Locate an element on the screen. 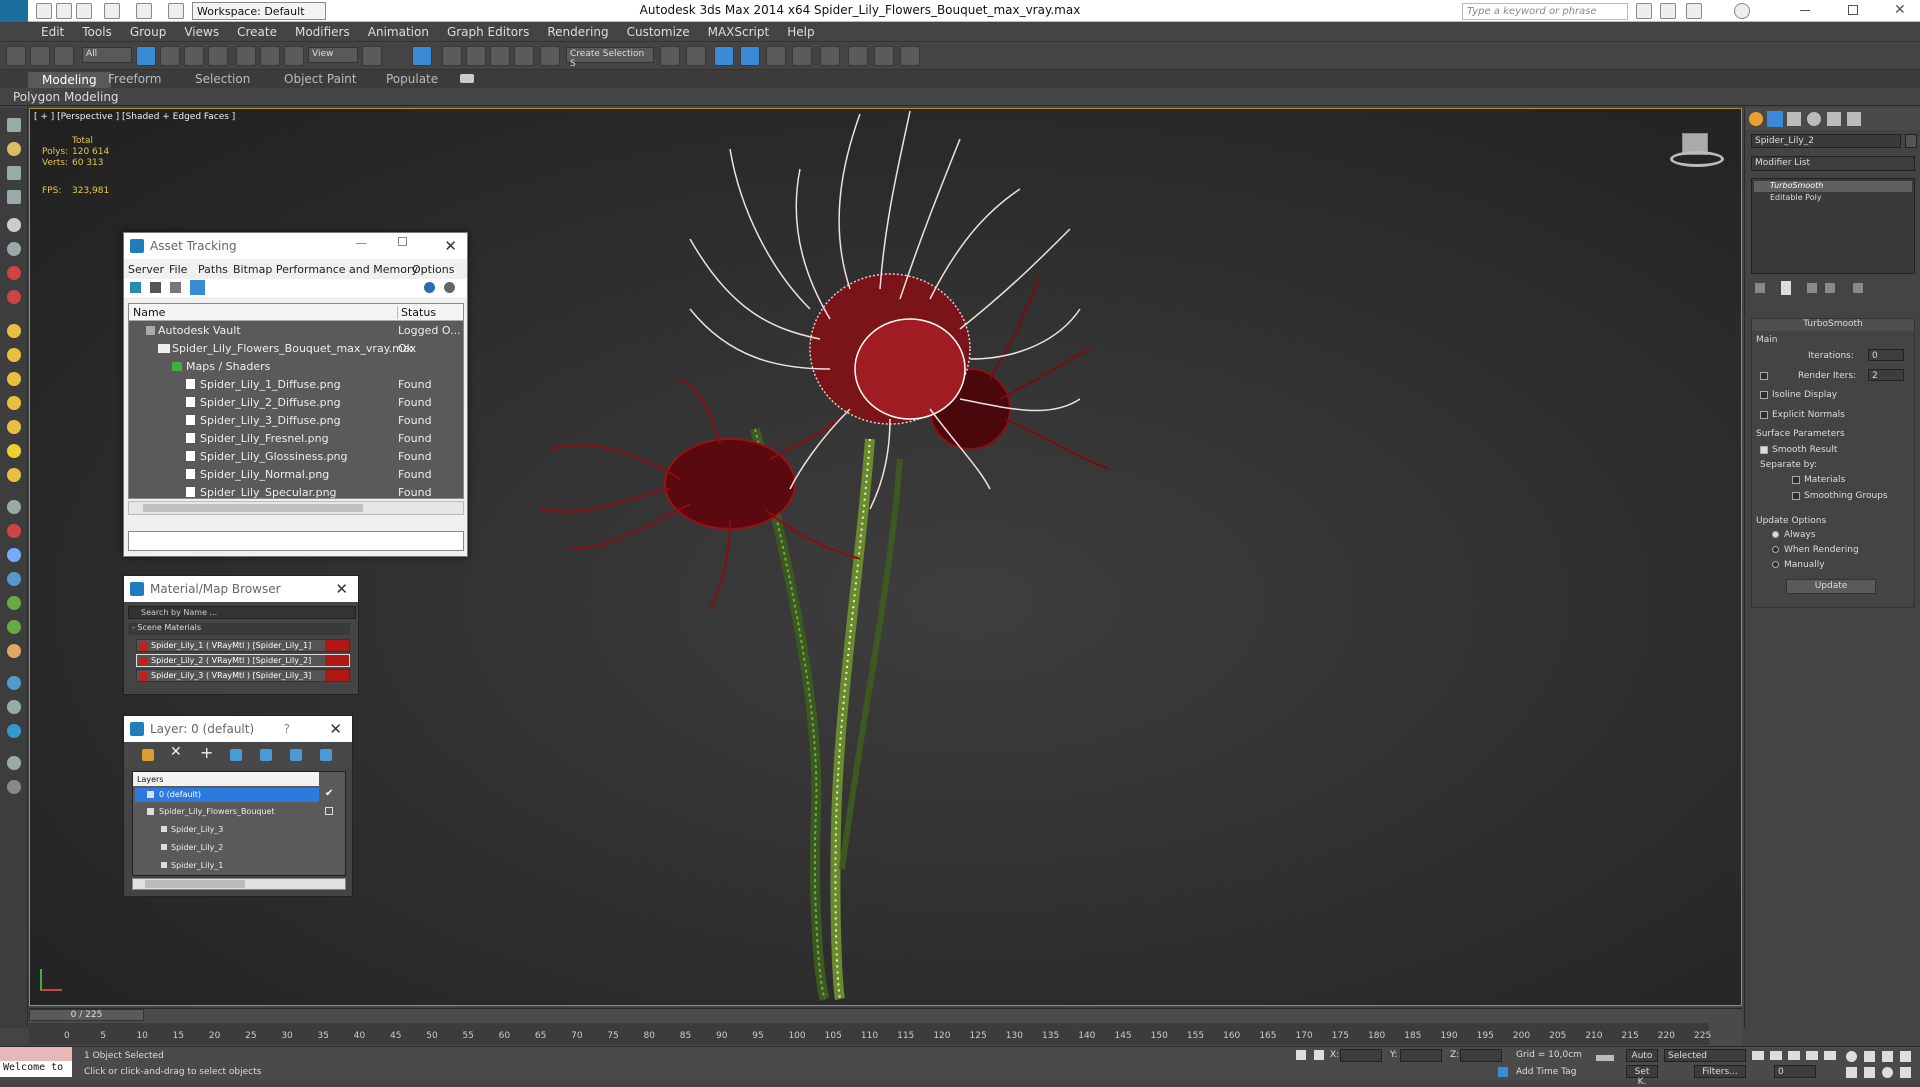 The image size is (1920, 1087). go-to-end-icon is located at coordinates (1830, 1055).